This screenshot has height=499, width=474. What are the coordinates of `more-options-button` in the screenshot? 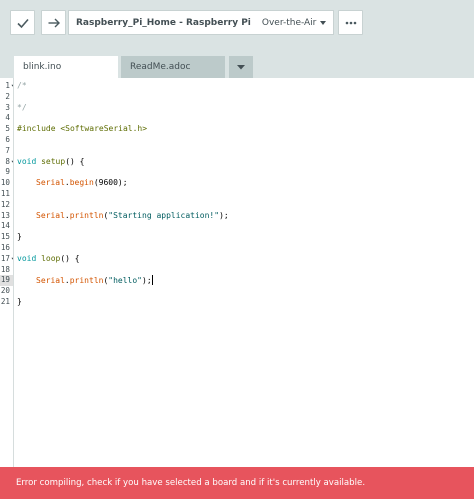 It's located at (350, 22).